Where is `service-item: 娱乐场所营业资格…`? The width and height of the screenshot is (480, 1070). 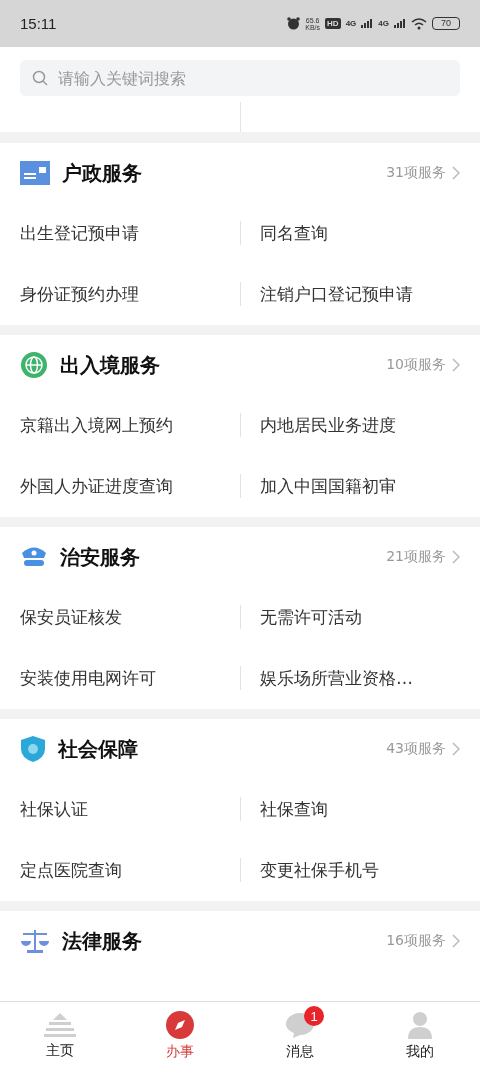
service-item: 娱乐场所营业资格… is located at coordinates (326, 678).